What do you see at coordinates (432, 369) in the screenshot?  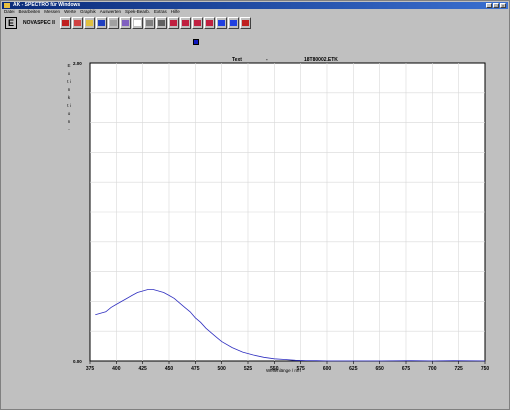 I see `x-tick-label: 700` at bounding box center [432, 369].